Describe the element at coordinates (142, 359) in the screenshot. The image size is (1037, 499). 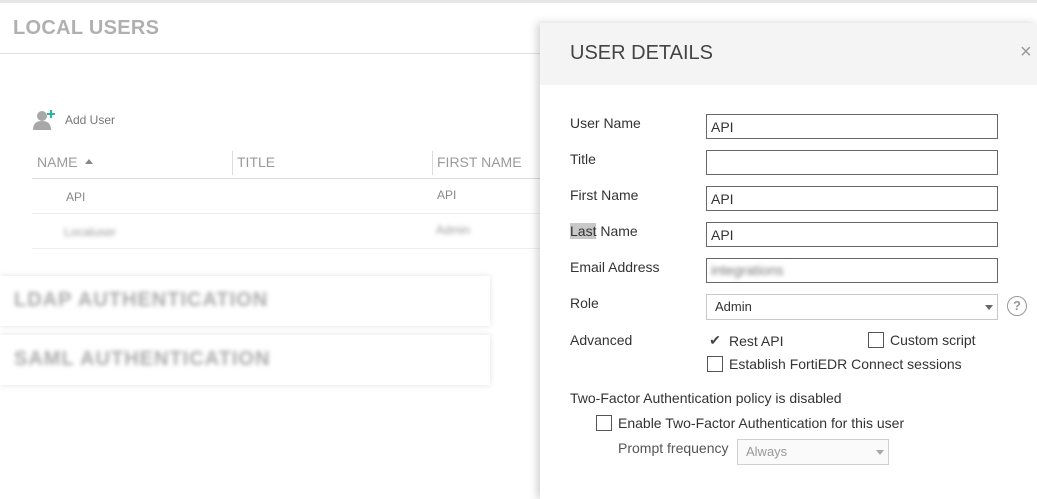
I see `saml-section-title: SAML AUTHENTICATION` at that location.